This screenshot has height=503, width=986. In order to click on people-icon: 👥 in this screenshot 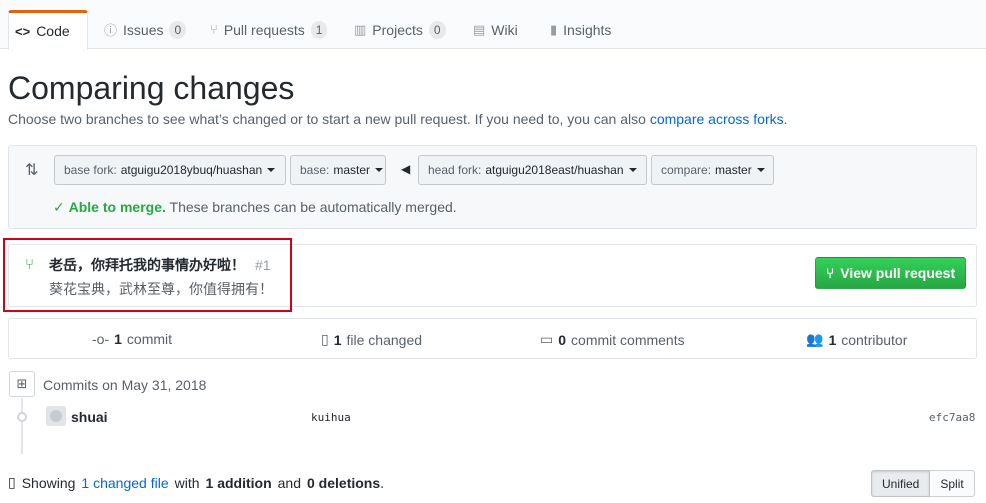, I will do `click(815, 339)`.